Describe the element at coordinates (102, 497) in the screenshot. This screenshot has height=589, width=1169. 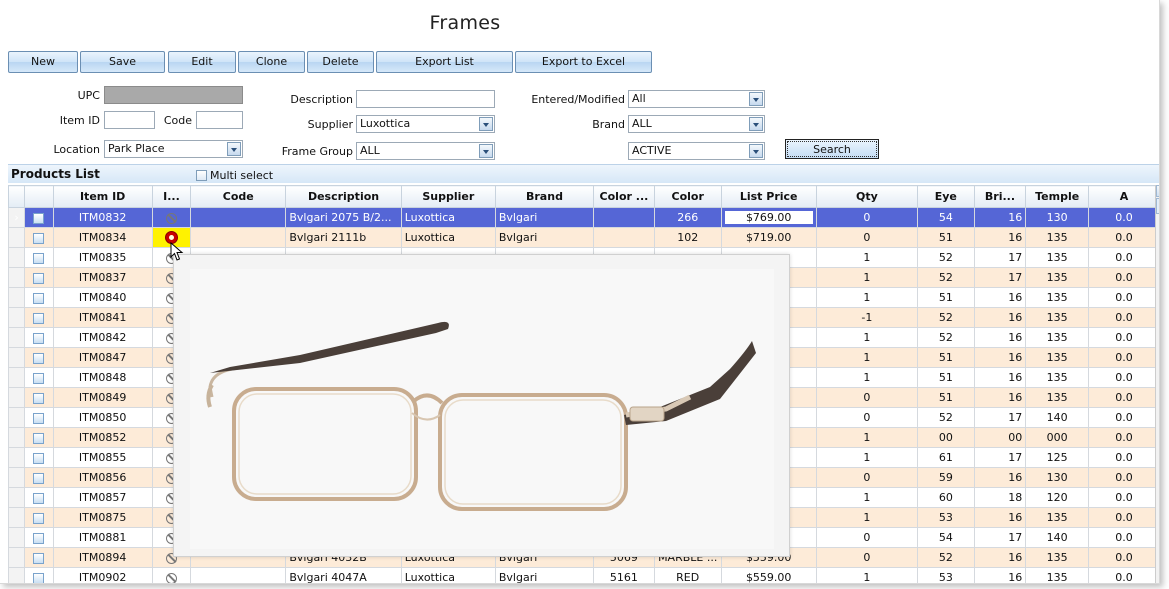
I see `cell-item-id: ITM0857` at that location.